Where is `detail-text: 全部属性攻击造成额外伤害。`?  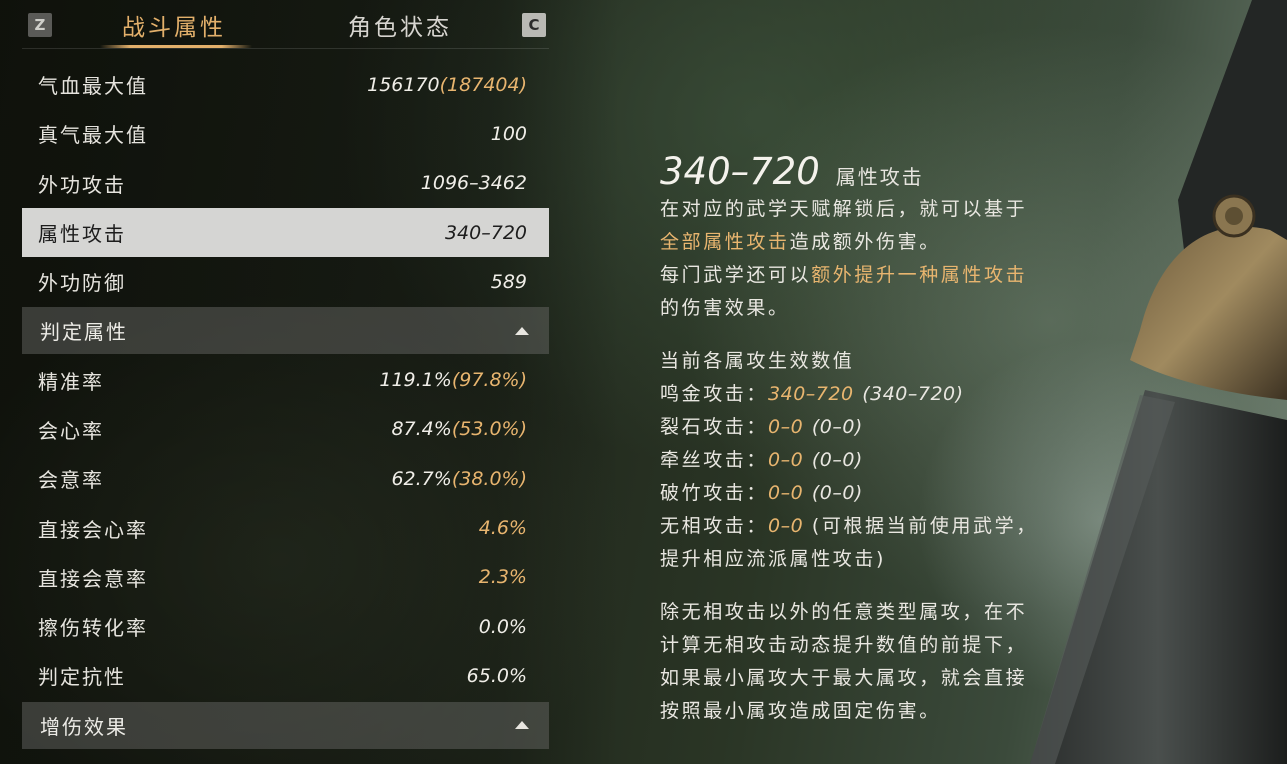 detail-text: 全部属性攻击造成额外伤害。 is located at coordinates (800, 242).